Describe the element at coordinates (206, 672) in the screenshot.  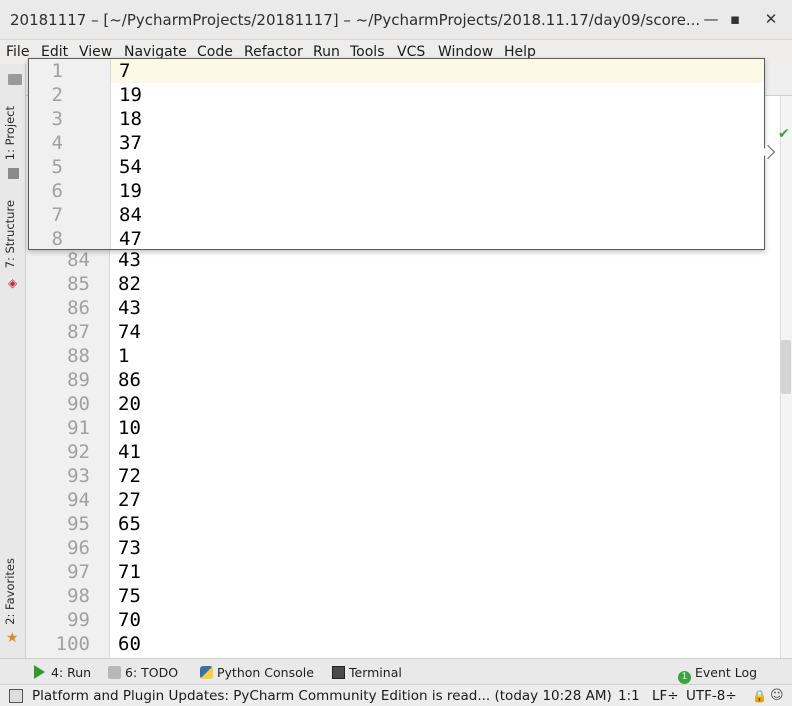
I see `python-icon` at that location.